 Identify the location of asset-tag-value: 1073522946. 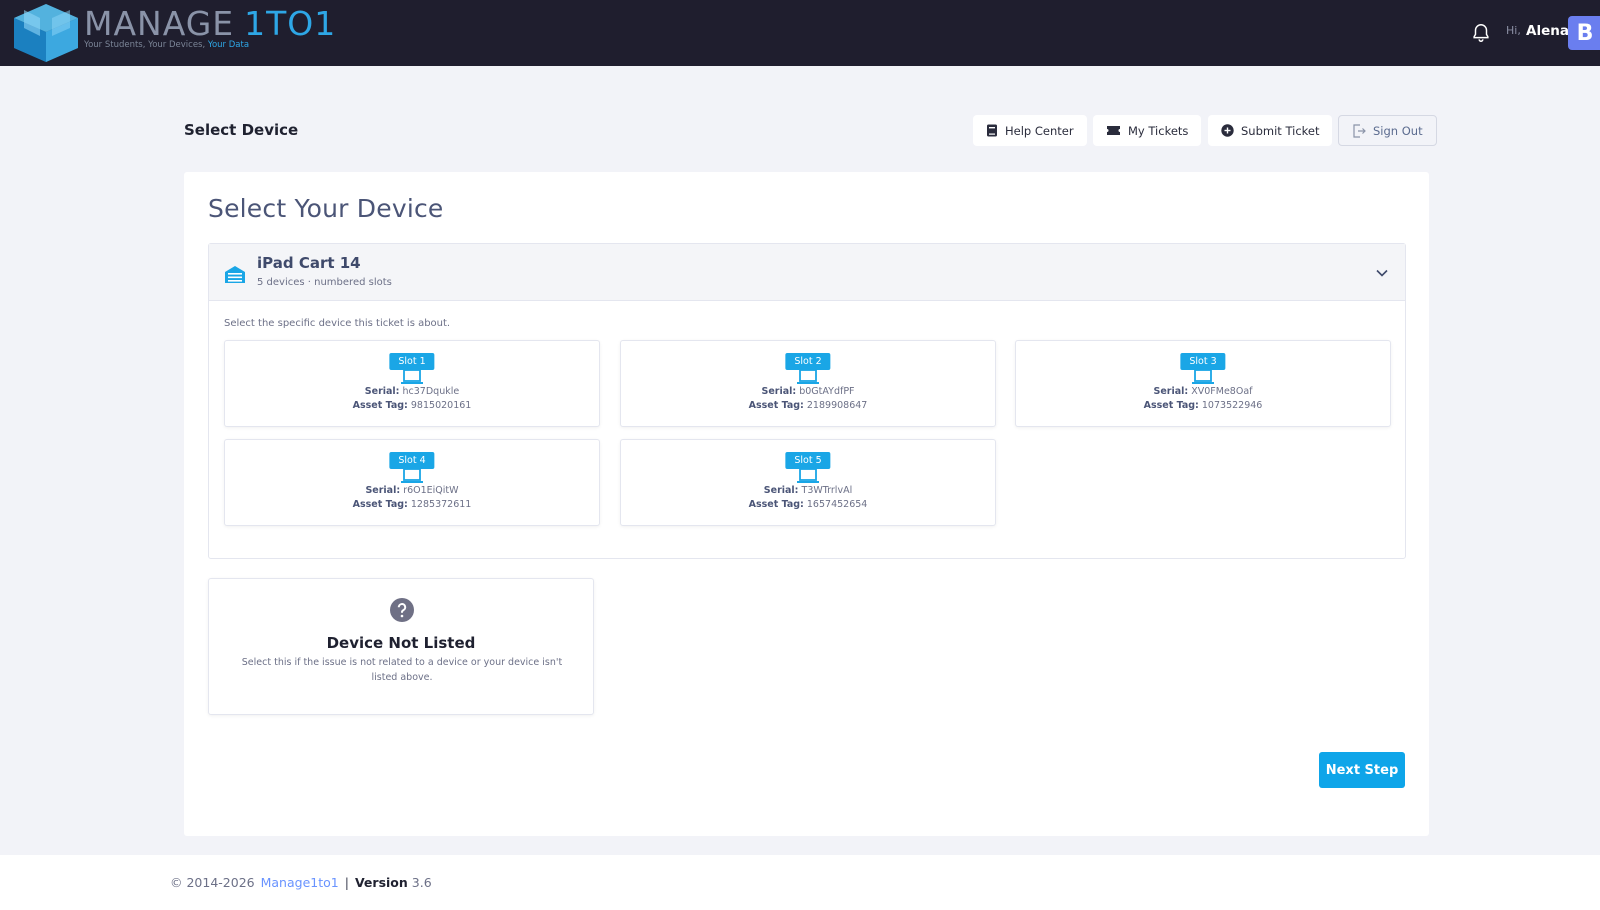
(1232, 405).